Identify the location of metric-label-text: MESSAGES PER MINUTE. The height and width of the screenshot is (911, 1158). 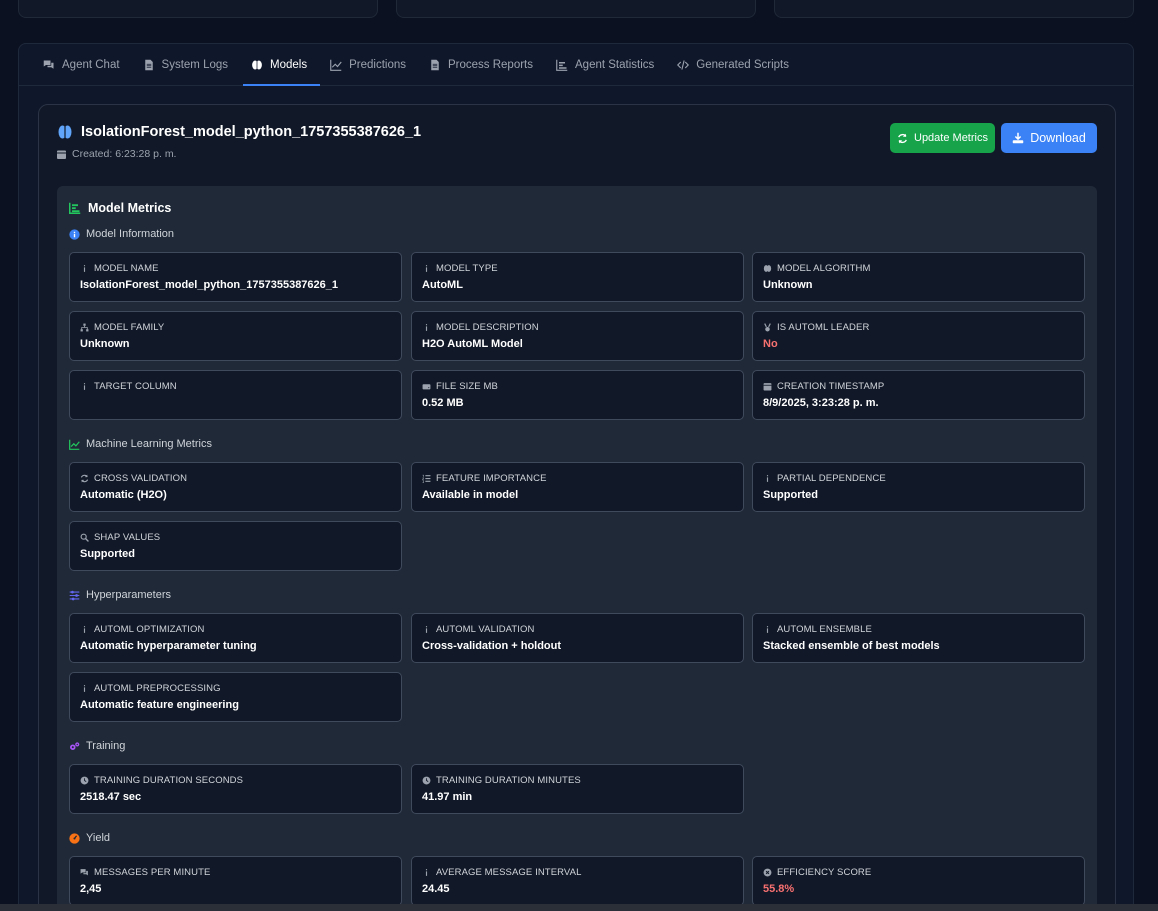
(152, 872).